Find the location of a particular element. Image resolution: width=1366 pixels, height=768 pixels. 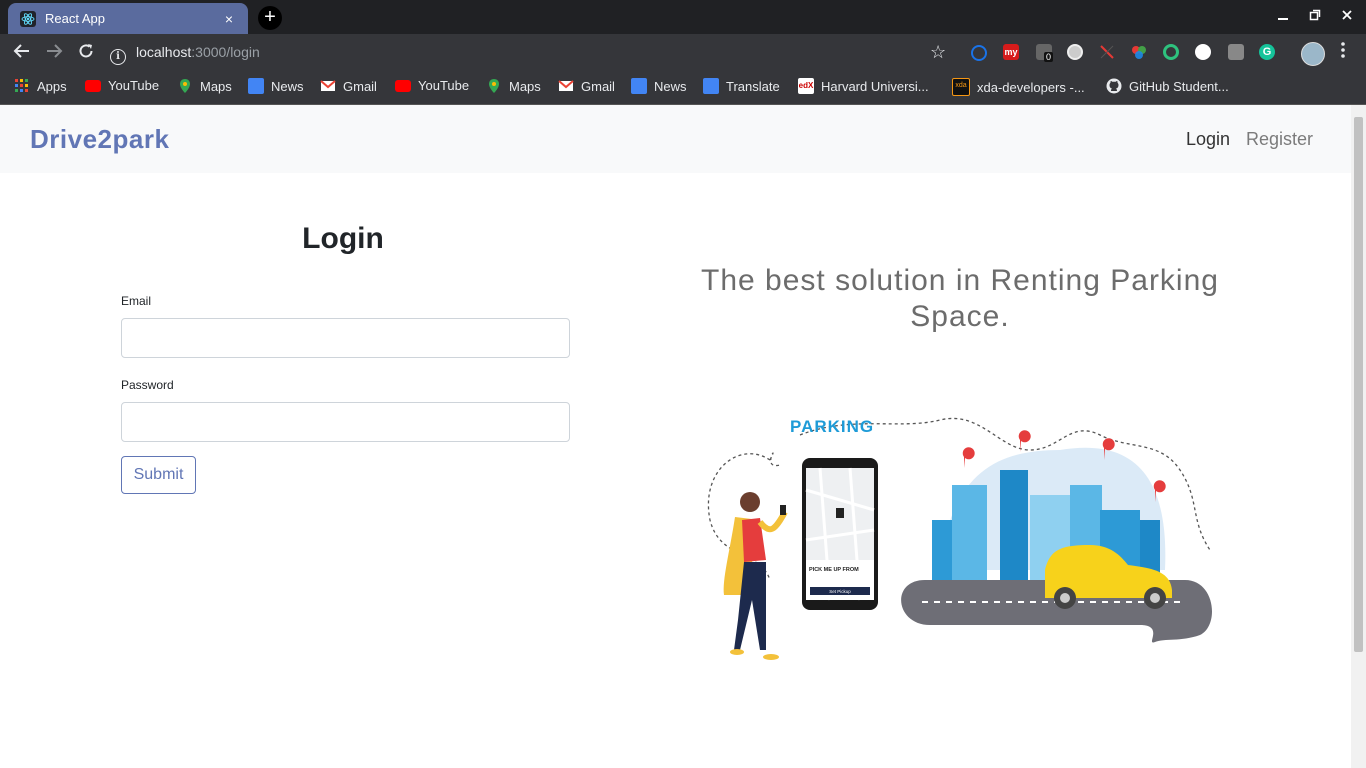

new-tab-button: + is located at coordinates (270, 18).